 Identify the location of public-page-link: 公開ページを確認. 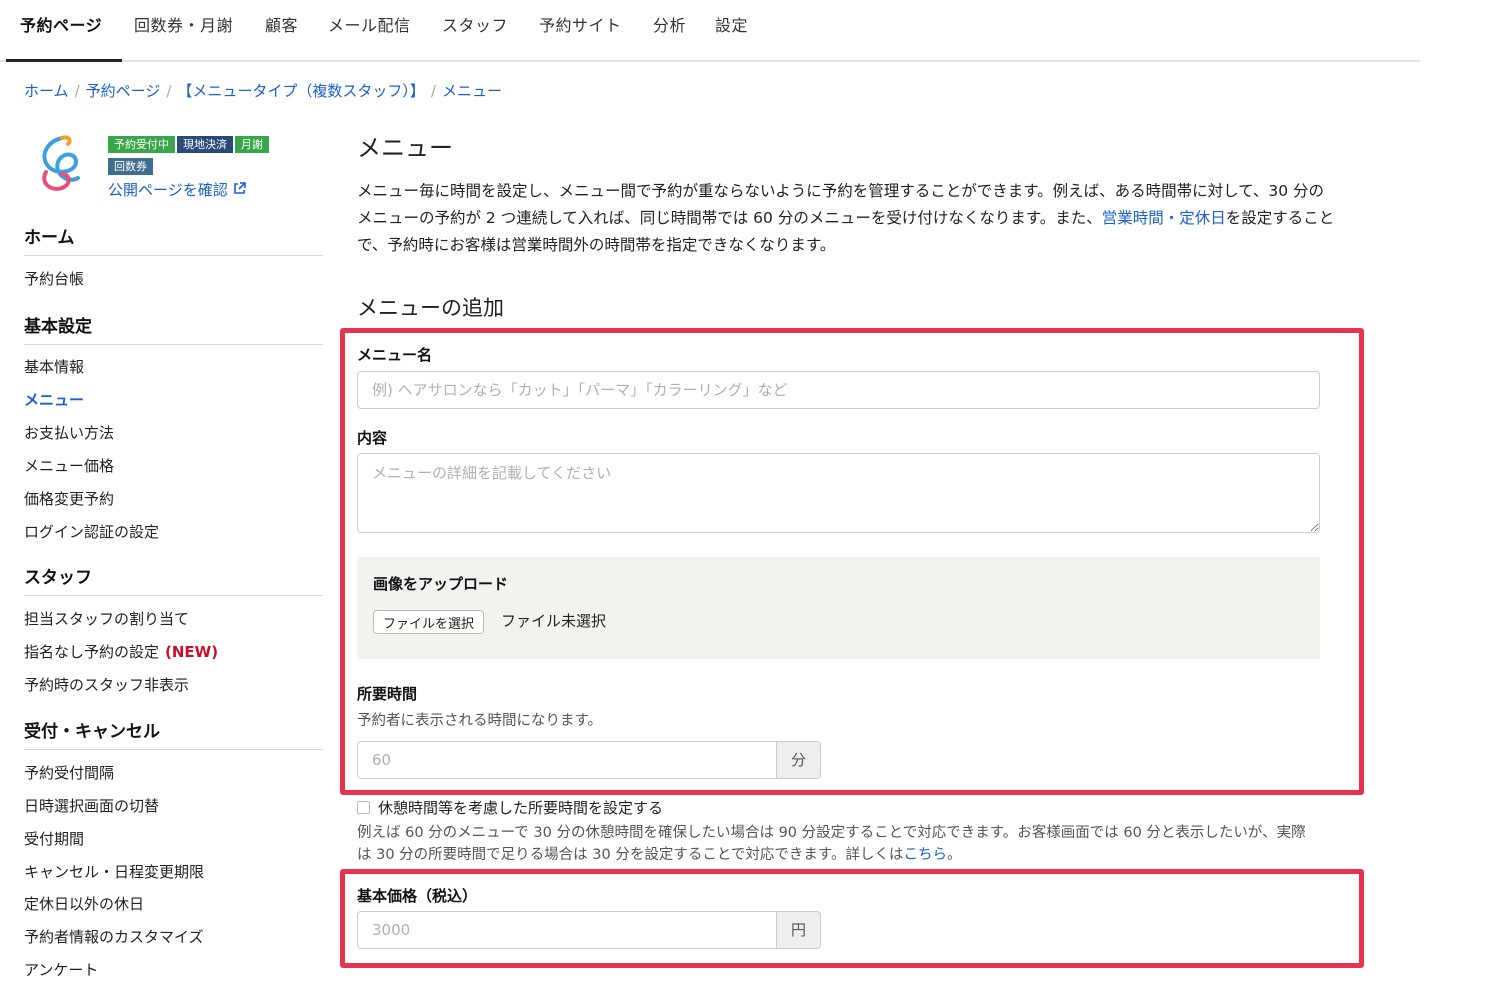
(177, 189).